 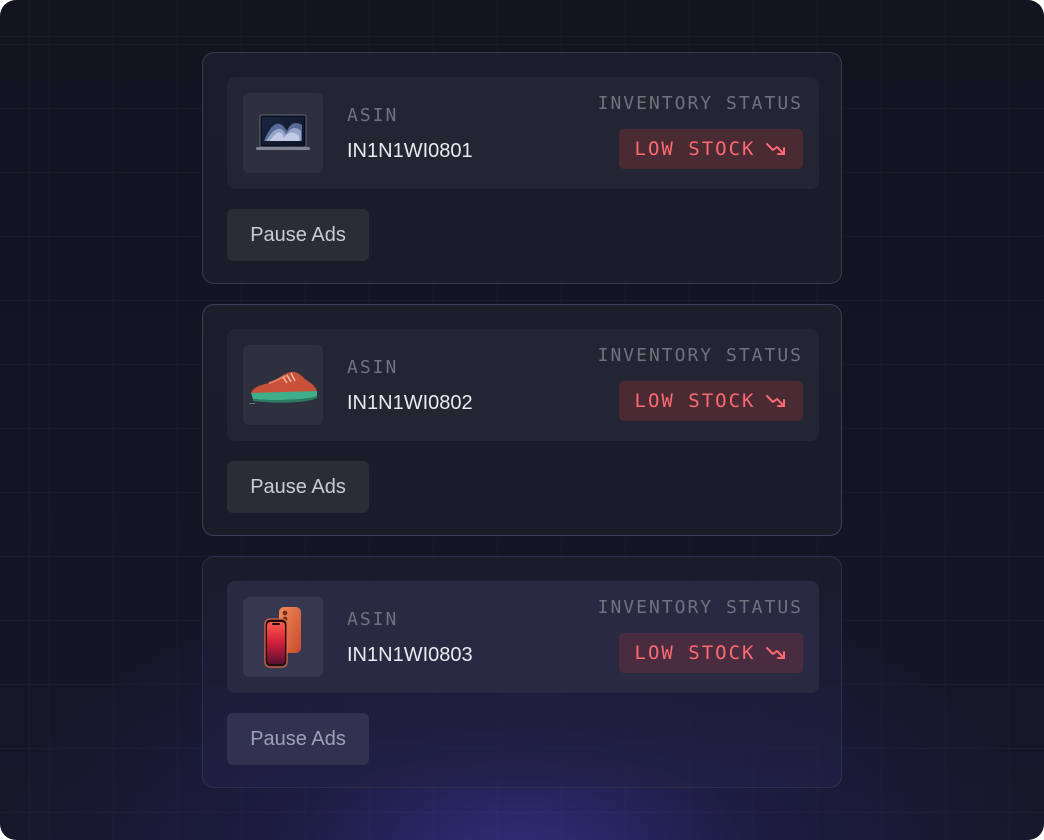 I want to click on asin-value: IN1N1WI0802, so click(x=410, y=403).